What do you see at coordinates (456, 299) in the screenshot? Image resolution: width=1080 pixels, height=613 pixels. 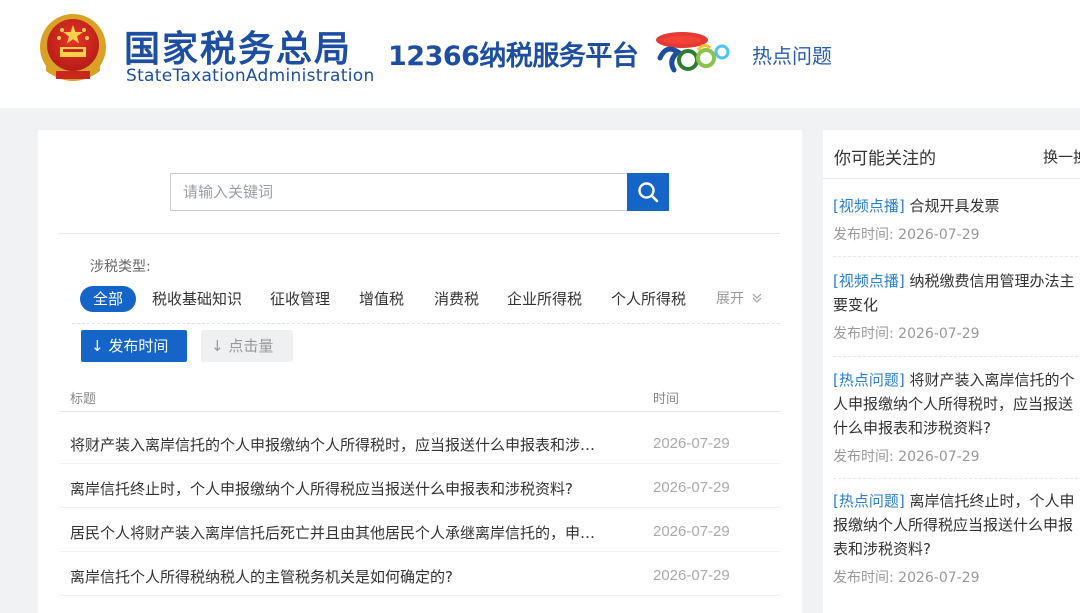 I see `filter-chip-consumption: 消费税` at bounding box center [456, 299].